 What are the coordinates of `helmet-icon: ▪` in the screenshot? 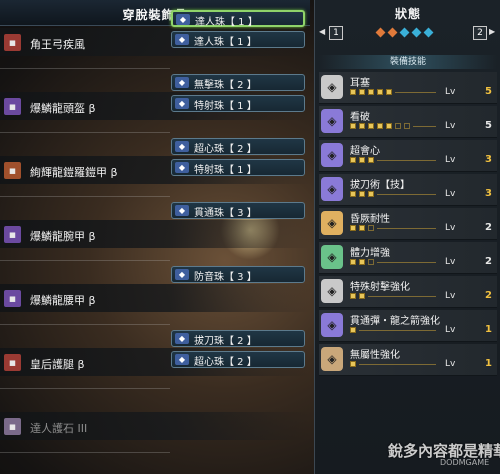 It's located at (12, 106).